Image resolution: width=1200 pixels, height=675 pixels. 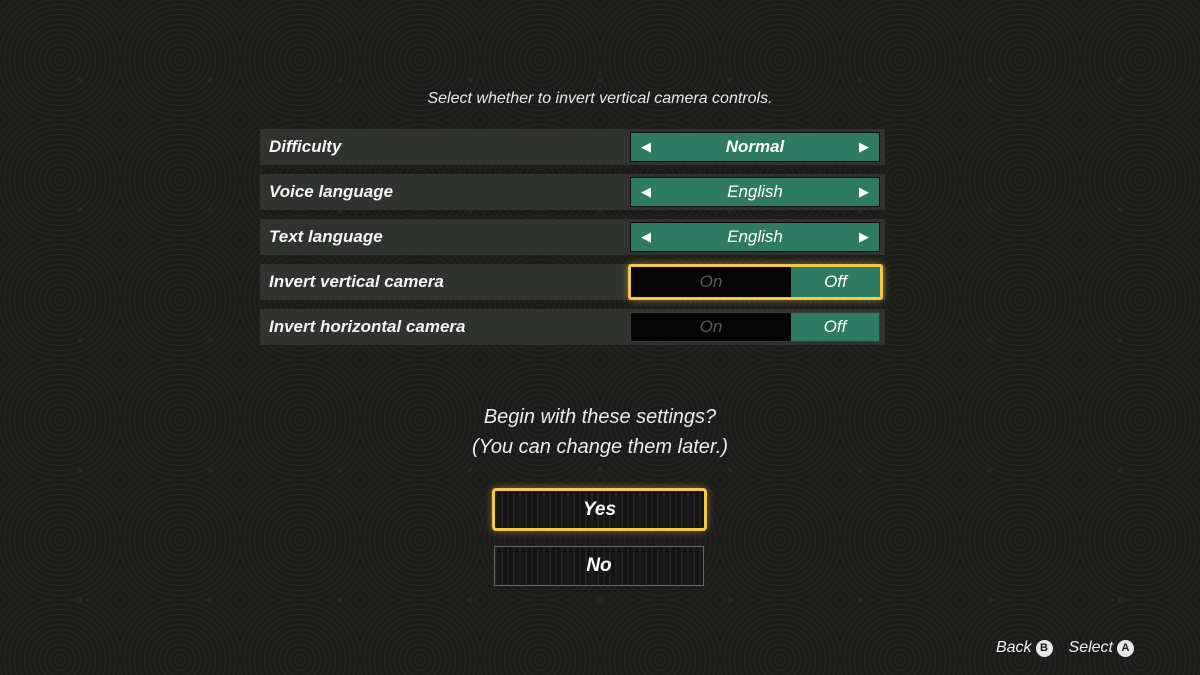 I want to click on difficulty-selector: ◀ Normal ▶, so click(x=755, y=147).